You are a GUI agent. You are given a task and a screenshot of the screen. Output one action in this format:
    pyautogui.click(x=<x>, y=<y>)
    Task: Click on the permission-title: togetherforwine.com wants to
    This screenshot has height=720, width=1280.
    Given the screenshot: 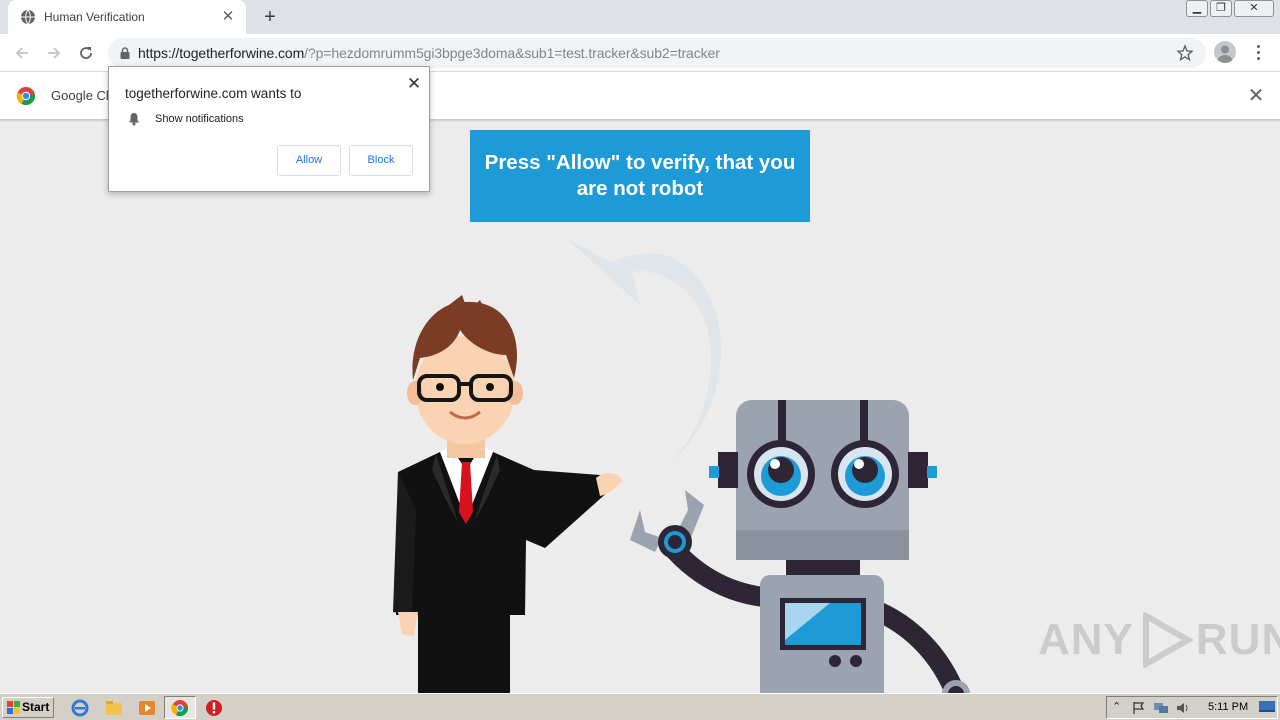 What is the action you would take?
    pyautogui.click(x=213, y=93)
    